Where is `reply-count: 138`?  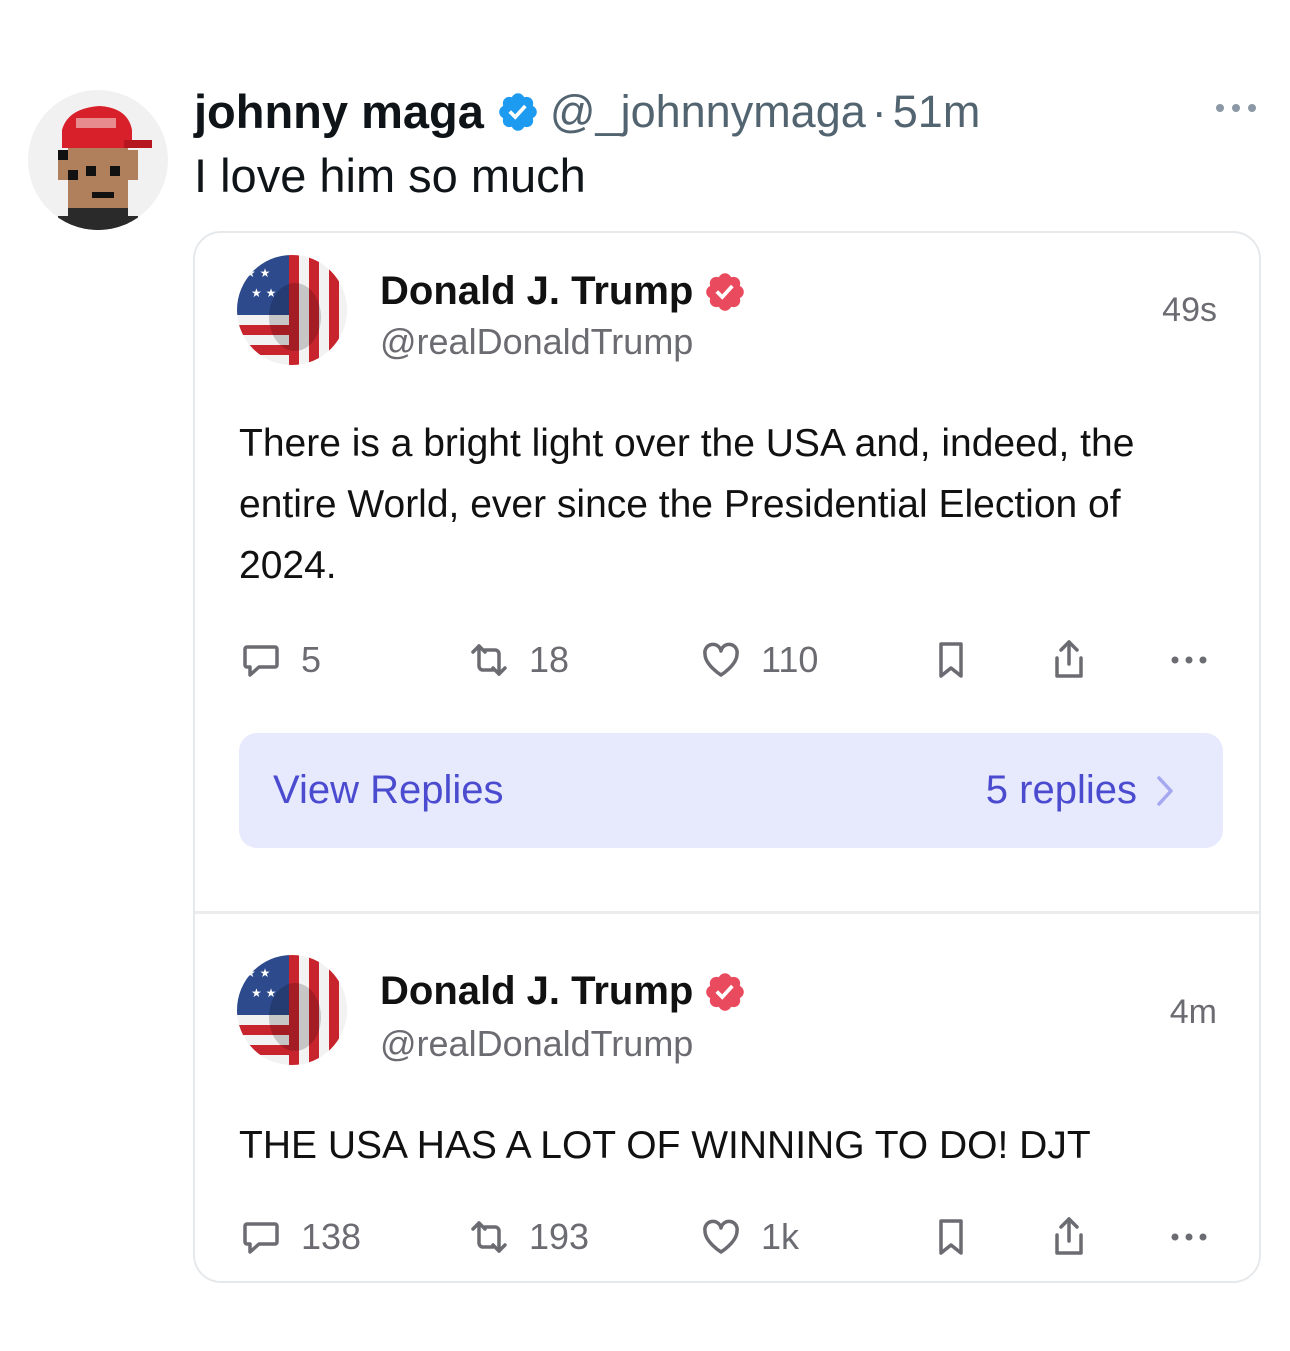
reply-count: 138 is located at coordinates (331, 1236).